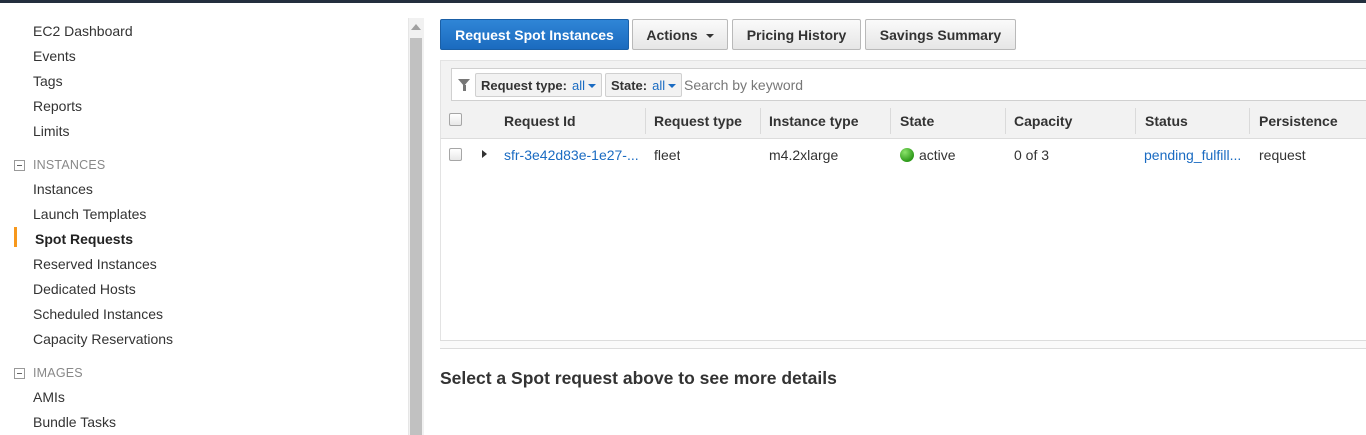 The width and height of the screenshot is (1366, 435). Describe the element at coordinates (54, 56) in the screenshot. I see `sidebar-item-events: Events` at that location.